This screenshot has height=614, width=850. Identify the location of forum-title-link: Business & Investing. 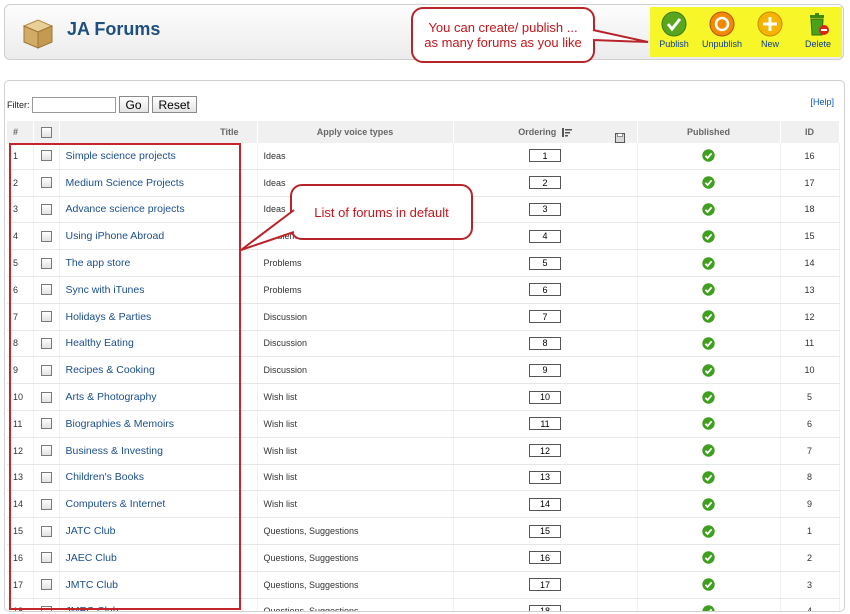
(114, 451).